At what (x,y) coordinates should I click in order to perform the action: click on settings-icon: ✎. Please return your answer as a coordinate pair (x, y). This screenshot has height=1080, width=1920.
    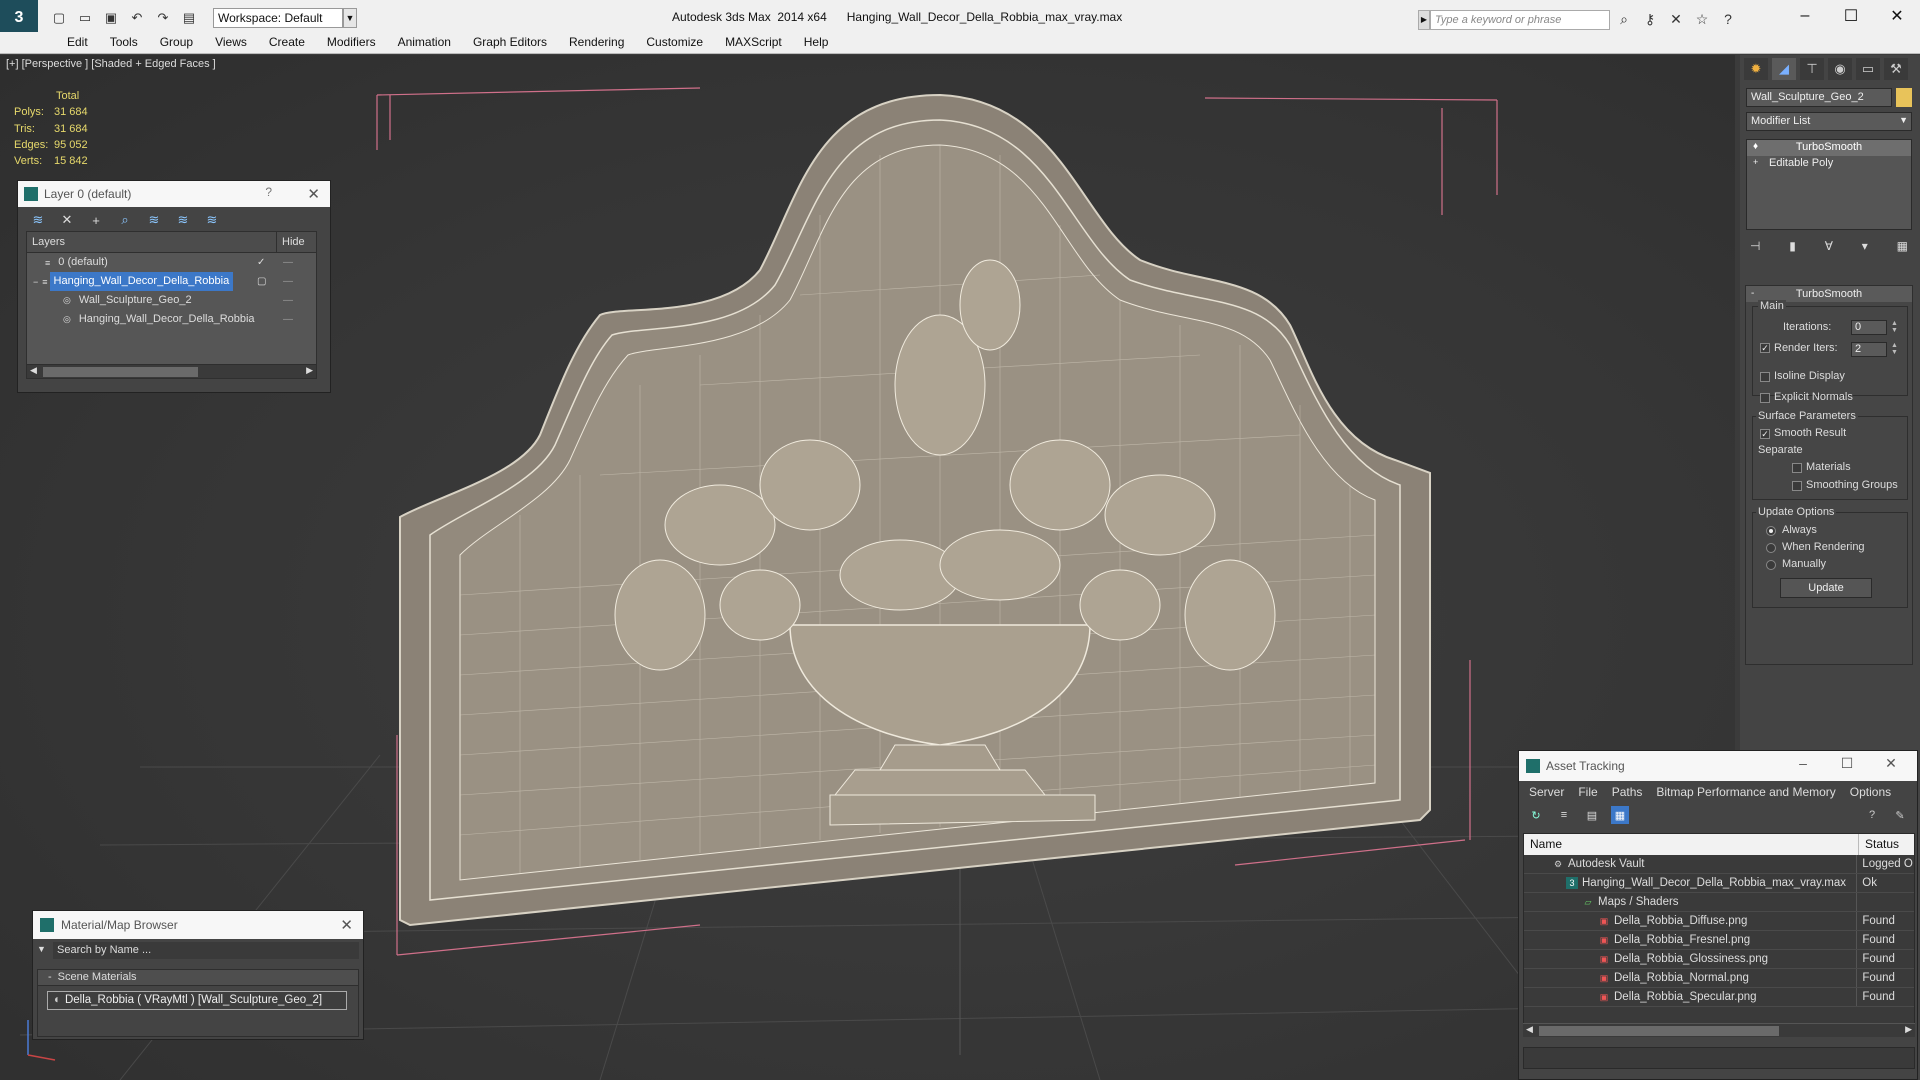
    Looking at the image, I should click on (1900, 815).